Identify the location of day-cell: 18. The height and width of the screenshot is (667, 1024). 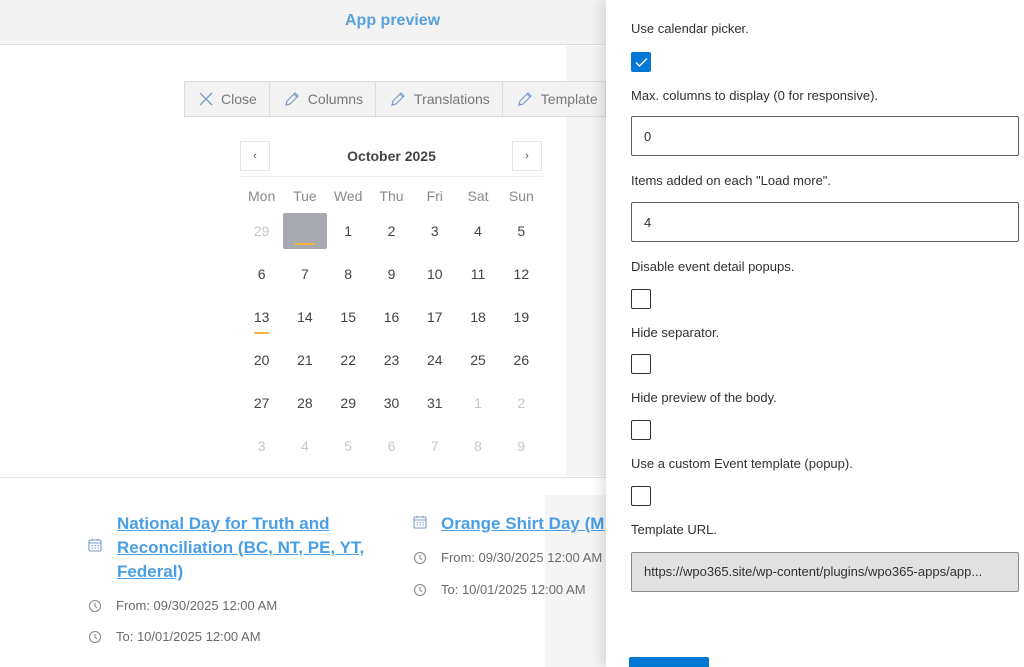
(477, 317).